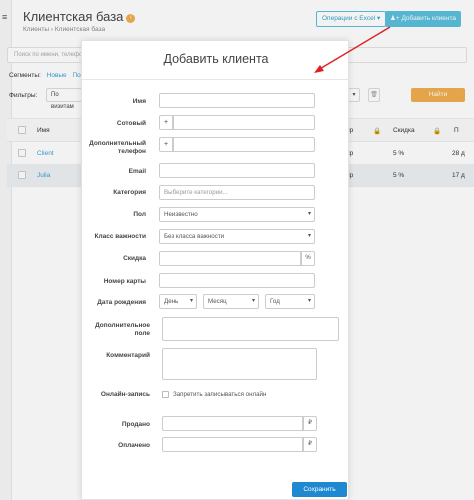 The height and width of the screenshot is (500, 474). Describe the element at coordinates (216, 79) in the screenshot. I see `modal-divider` at that location.